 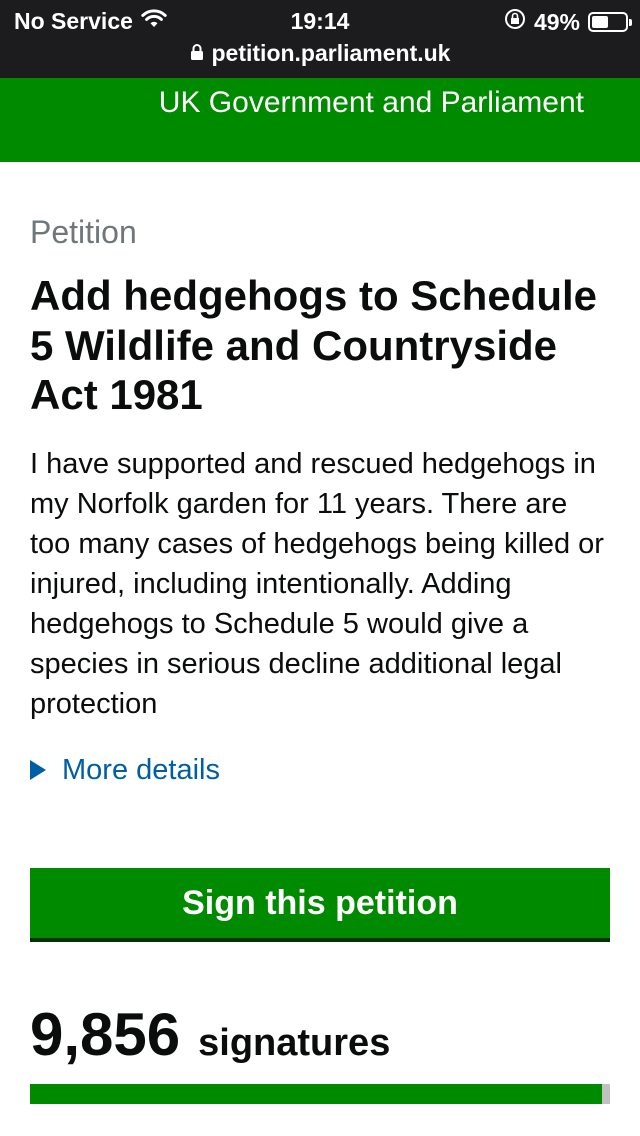 I want to click on signature-progress-bar, so click(x=320, y=1094).